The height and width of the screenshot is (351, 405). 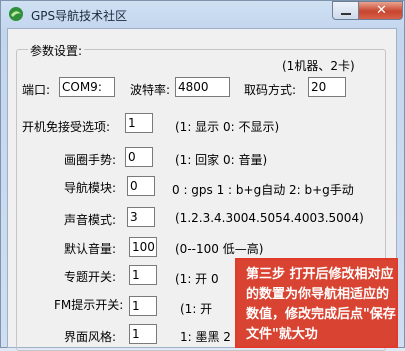 I want to click on sound-mode-field: 3, so click(x=141, y=217).